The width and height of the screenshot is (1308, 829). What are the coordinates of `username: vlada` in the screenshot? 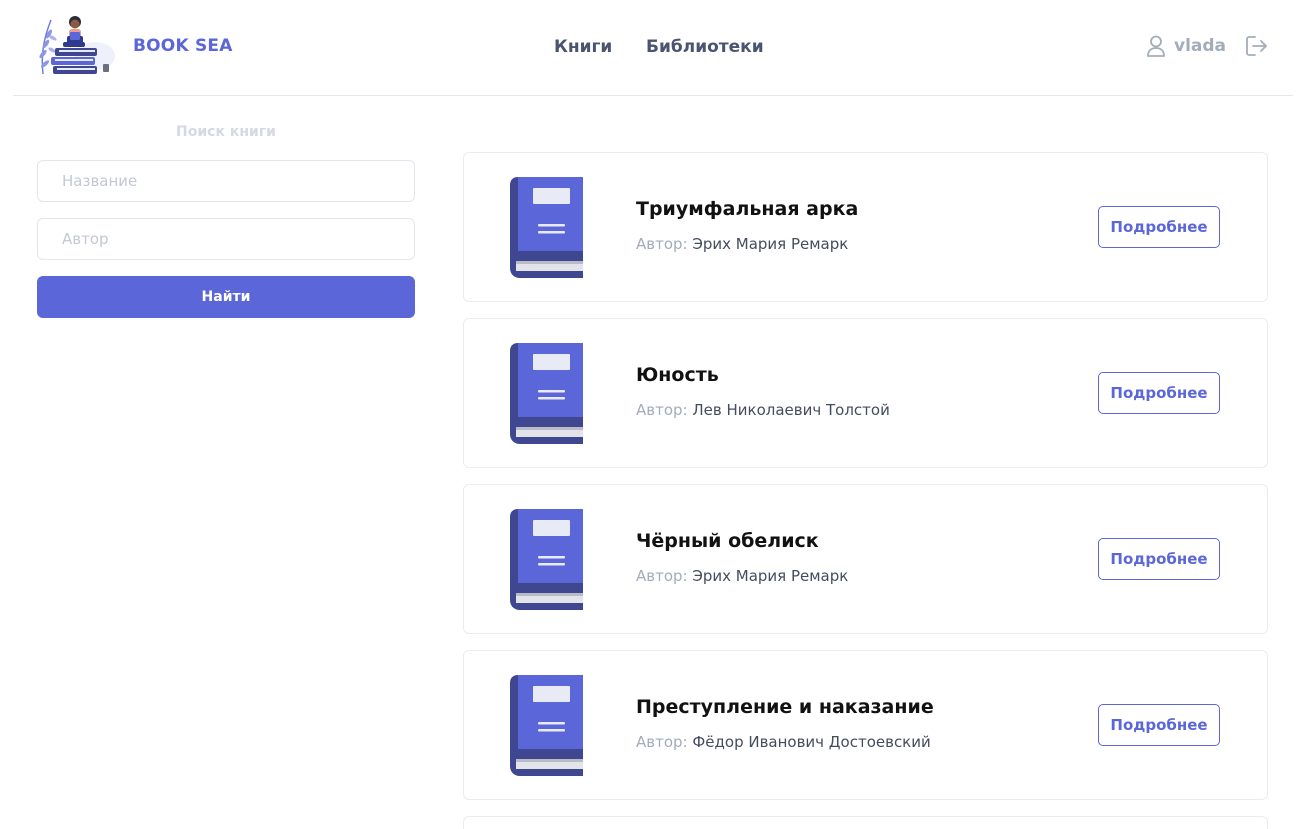 It's located at (1200, 46).